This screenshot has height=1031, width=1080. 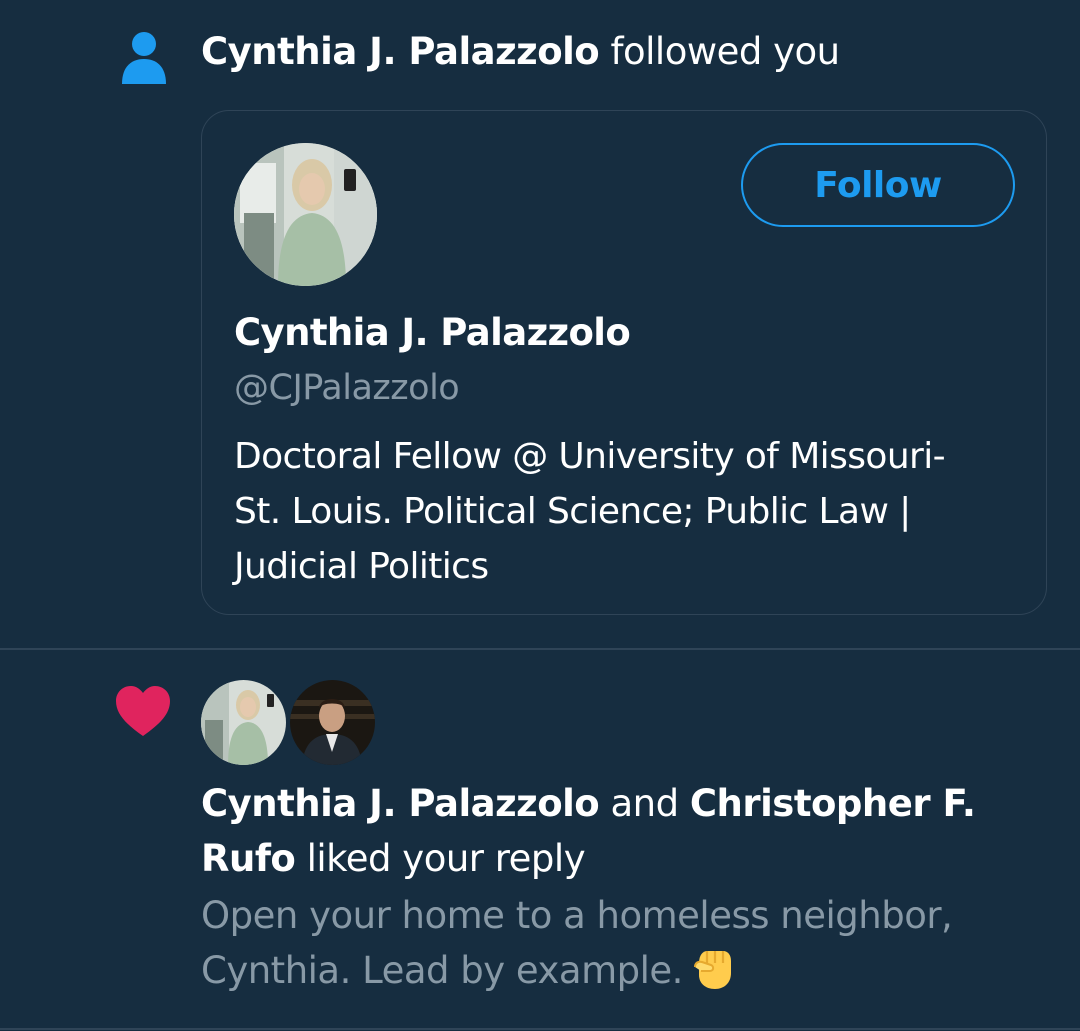 What do you see at coordinates (143, 711) in the screenshot?
I see `heart-icon` at bounding box center [143, 711].